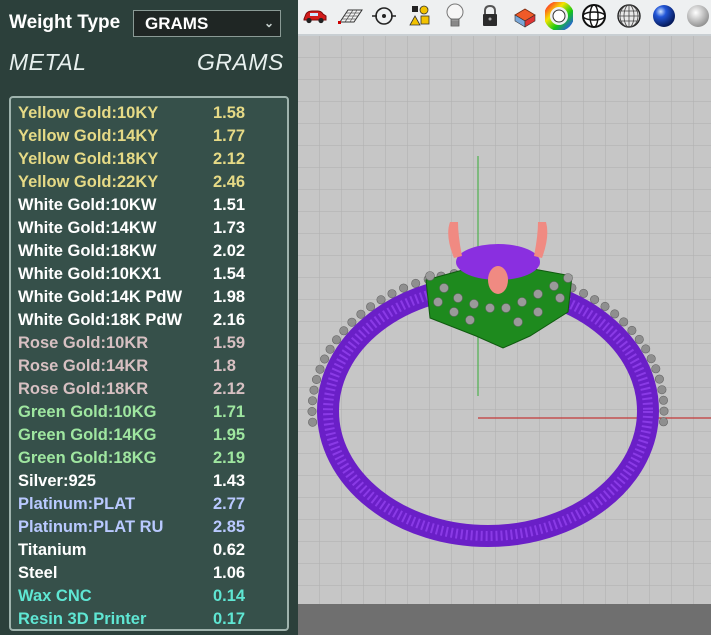  Describe the element at coordinates (229, 297) in the screenshot. I see `metal-weight-value: 1.98` at that location.